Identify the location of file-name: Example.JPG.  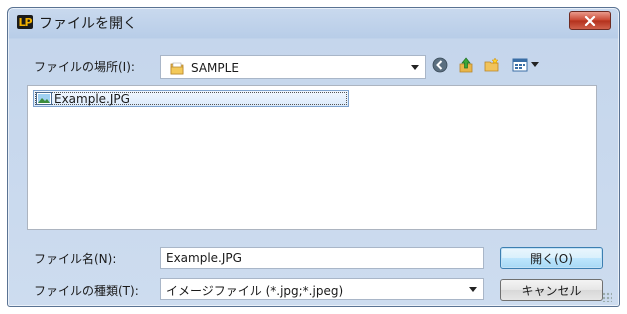
(92, 99).